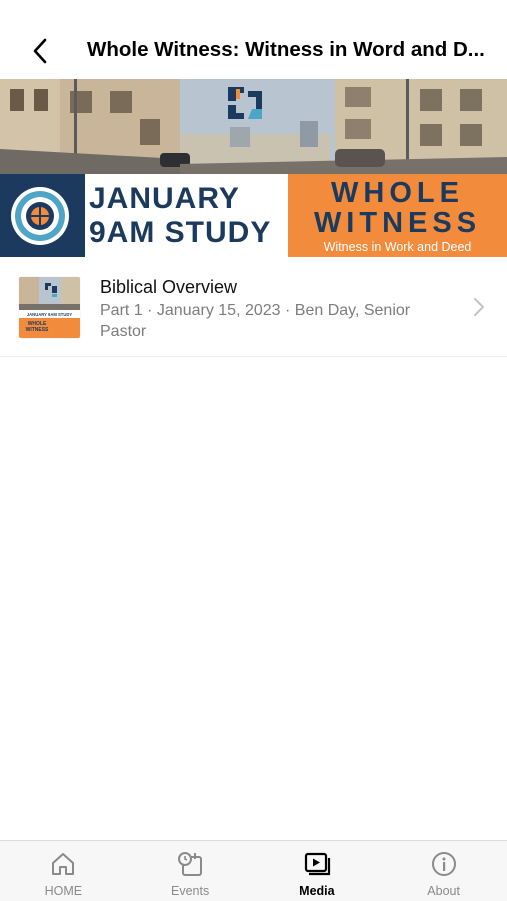 This screenshot has height=901, width=507. I want to click on church-seal-panel, so click(42, 215).